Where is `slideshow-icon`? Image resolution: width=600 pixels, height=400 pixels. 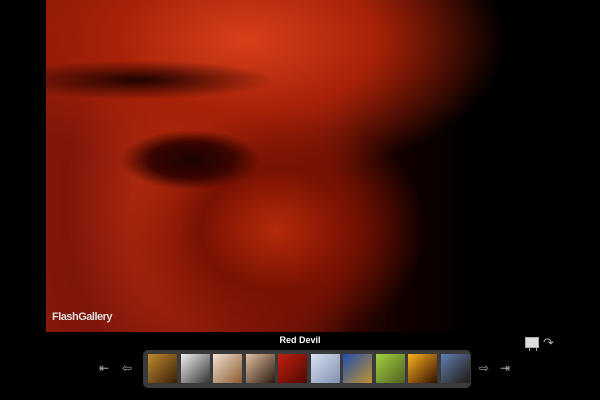
slideshow-icon is located at coordinates (532, 344).